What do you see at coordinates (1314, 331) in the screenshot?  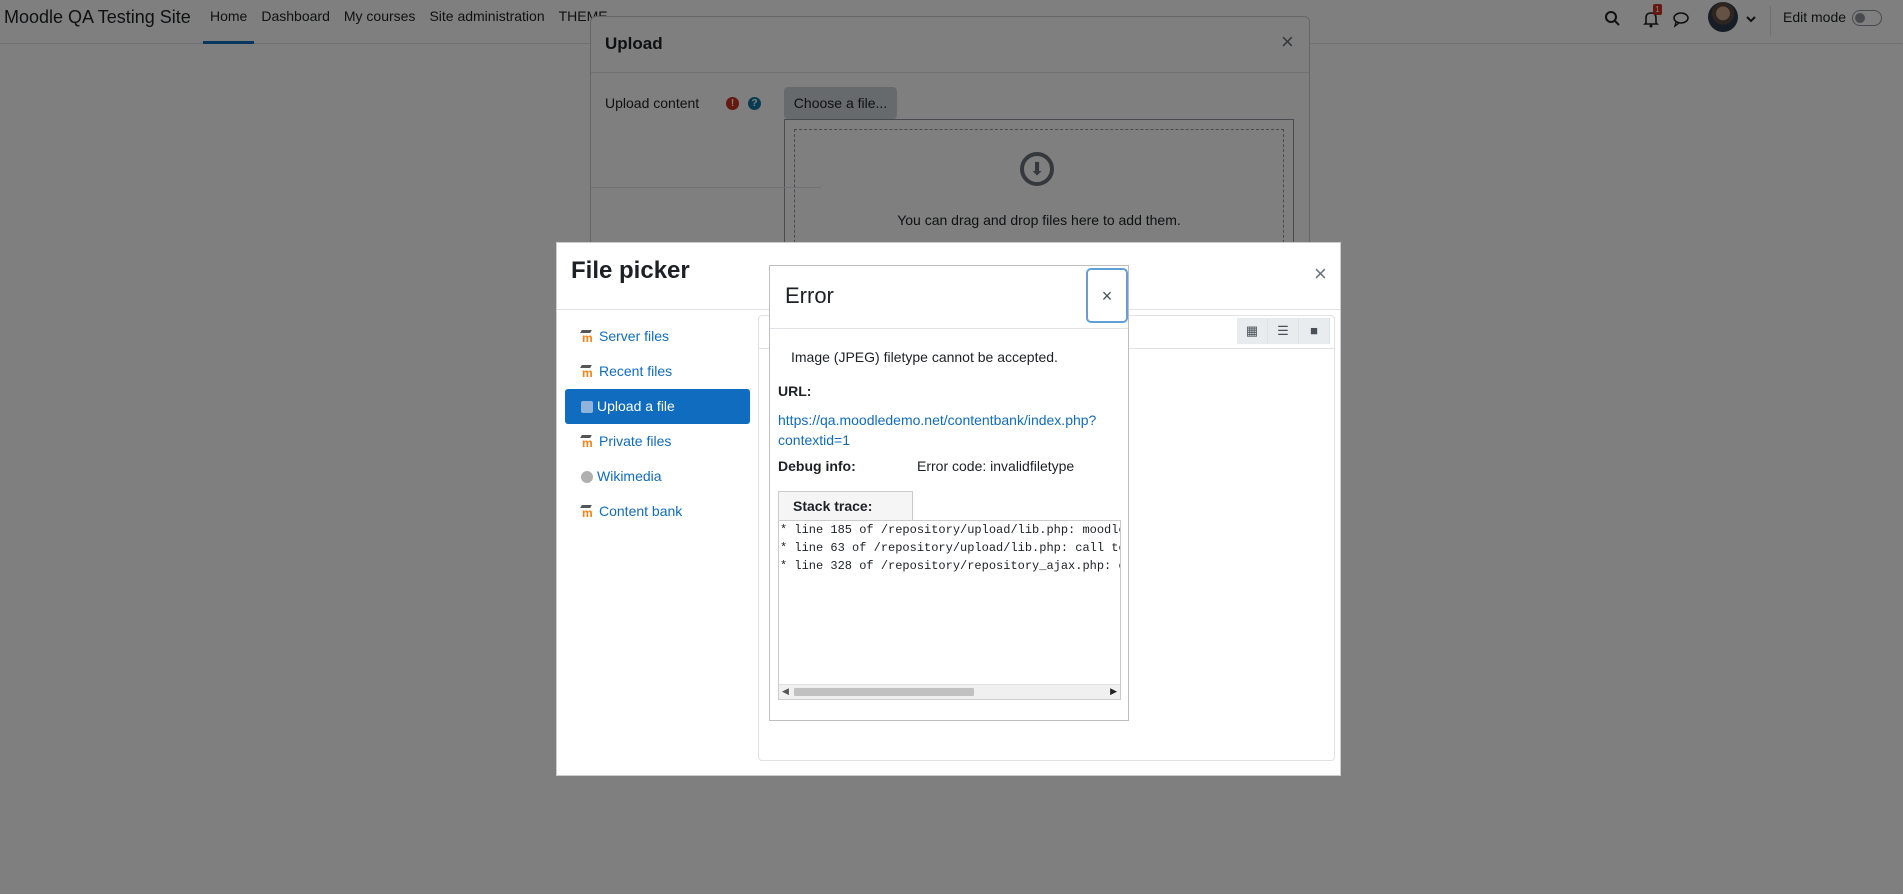 I see `folder-view-icon: ■` at bounding box center [1314, 331].